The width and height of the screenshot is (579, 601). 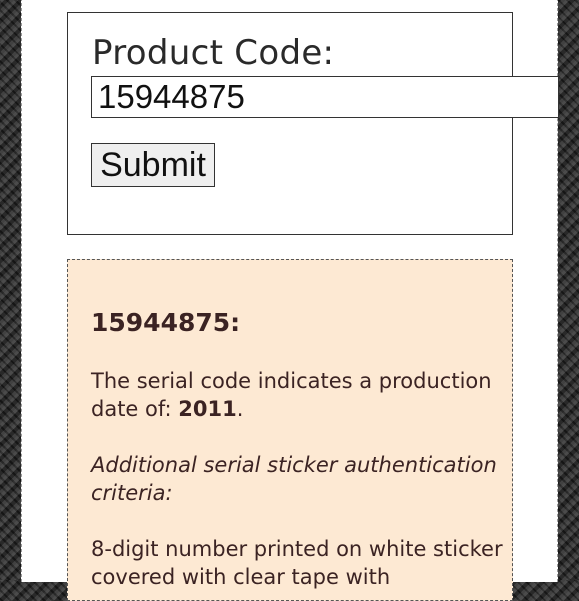 What do you see at coordinates (325, 97) in the screenshot?
I see `product-code-input: 15944875` at bounding box center [325, 97].